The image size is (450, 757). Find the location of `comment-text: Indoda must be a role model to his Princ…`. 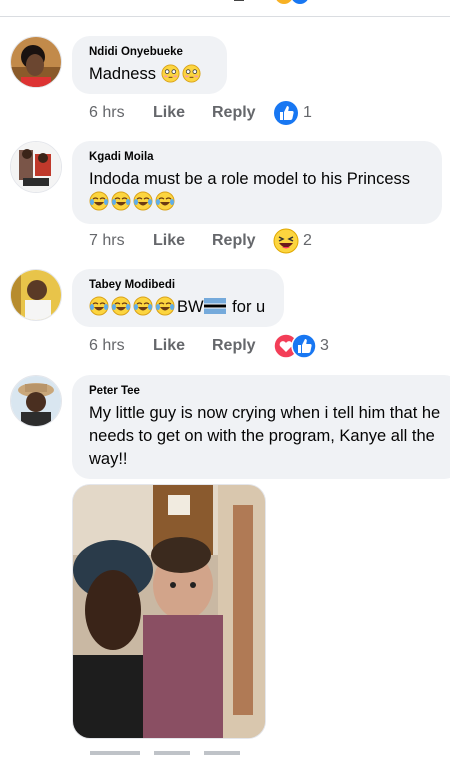

comment-text: Indoda must be a role model to his Princ… is located at coordinates (250, 179).